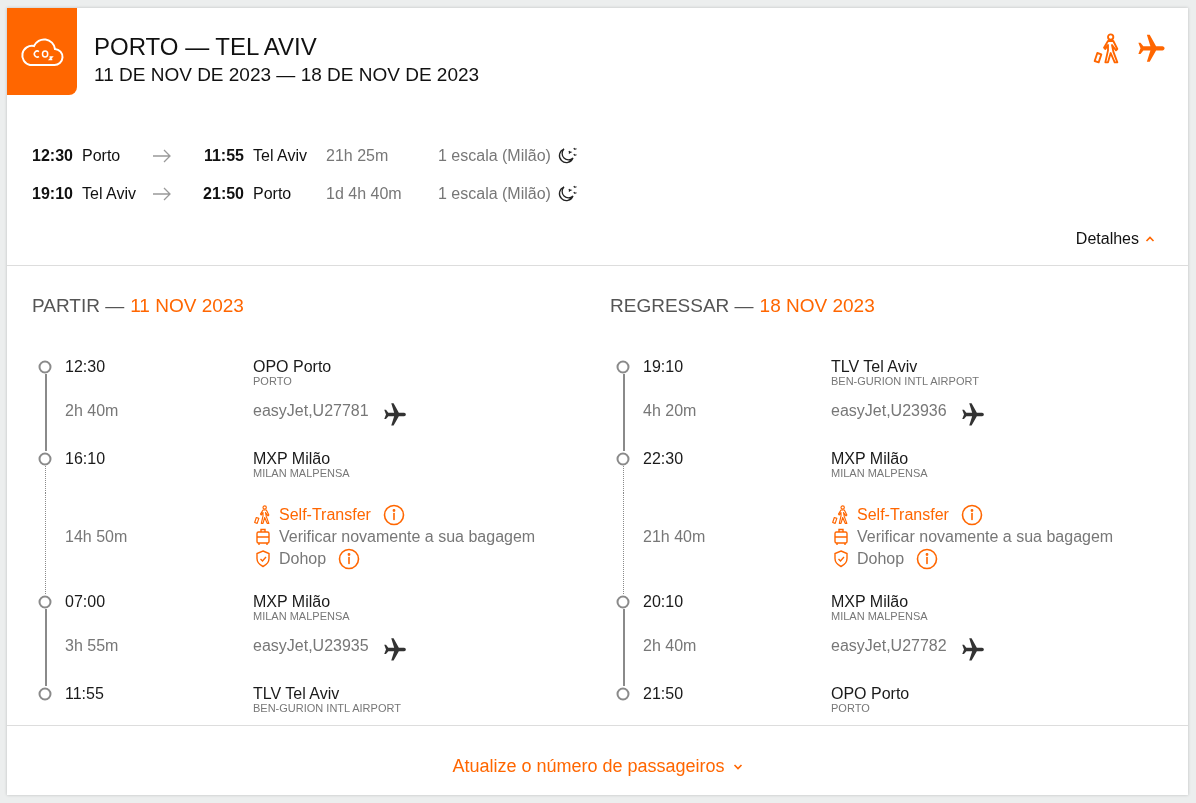  Describe the element at coordinates (109, 194) in the screenshot. I see `departure-city: Tel Aviv` at that location.